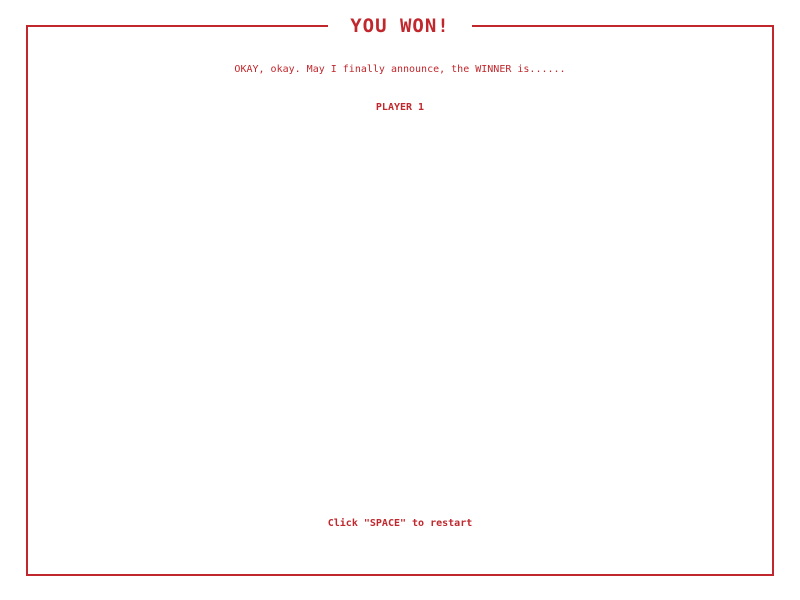 The image size is (800, 600). I want to click on you-won-title: YOU WON!, so click(400, 26).